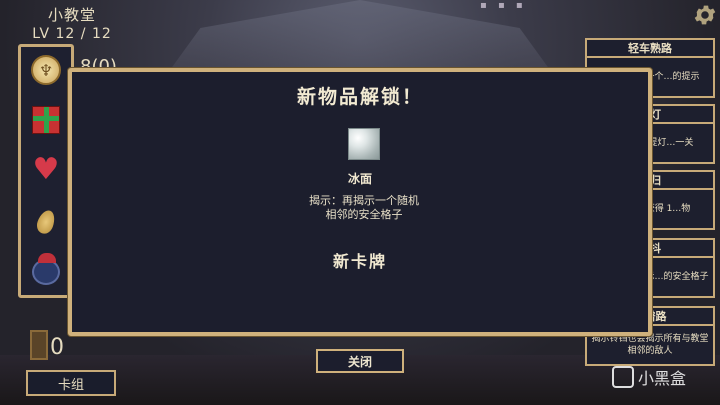 The height and width of the screenshot is (405, 720). What do you see at coordinates (72, 34) in the screenshot?
I see `level-text: LV 12 / 12` at bounding box center [72, 34].